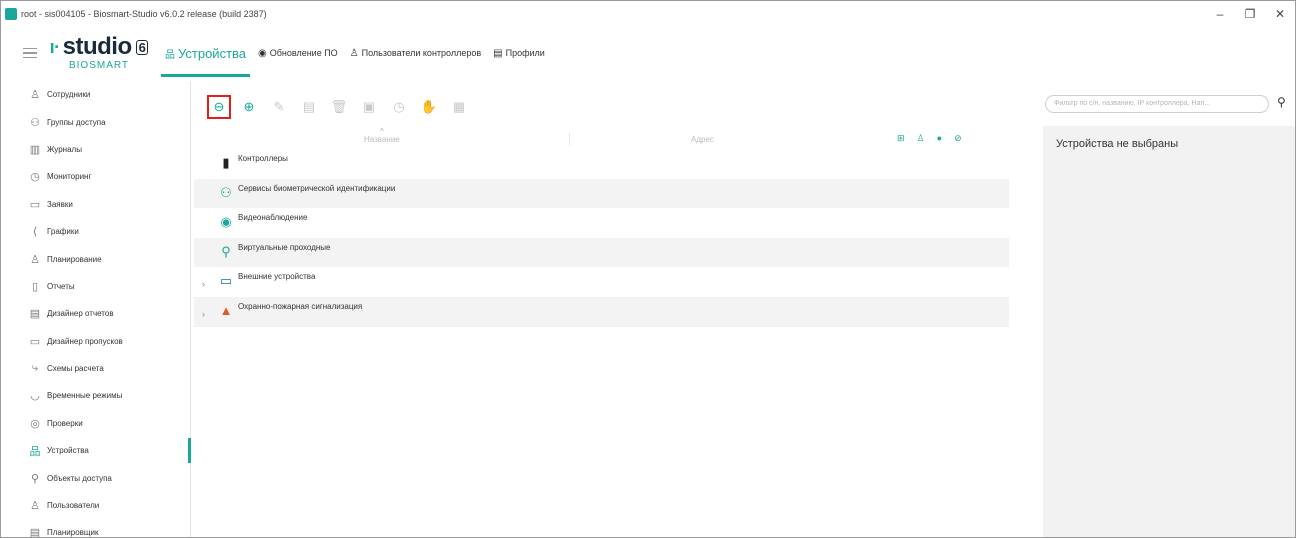 The height and width of the screenshot is (538, 1296). Describe the element at coordinates (421, 53) in the screenshot. I see `tab-label: Пользователи контроллеров` at that location.